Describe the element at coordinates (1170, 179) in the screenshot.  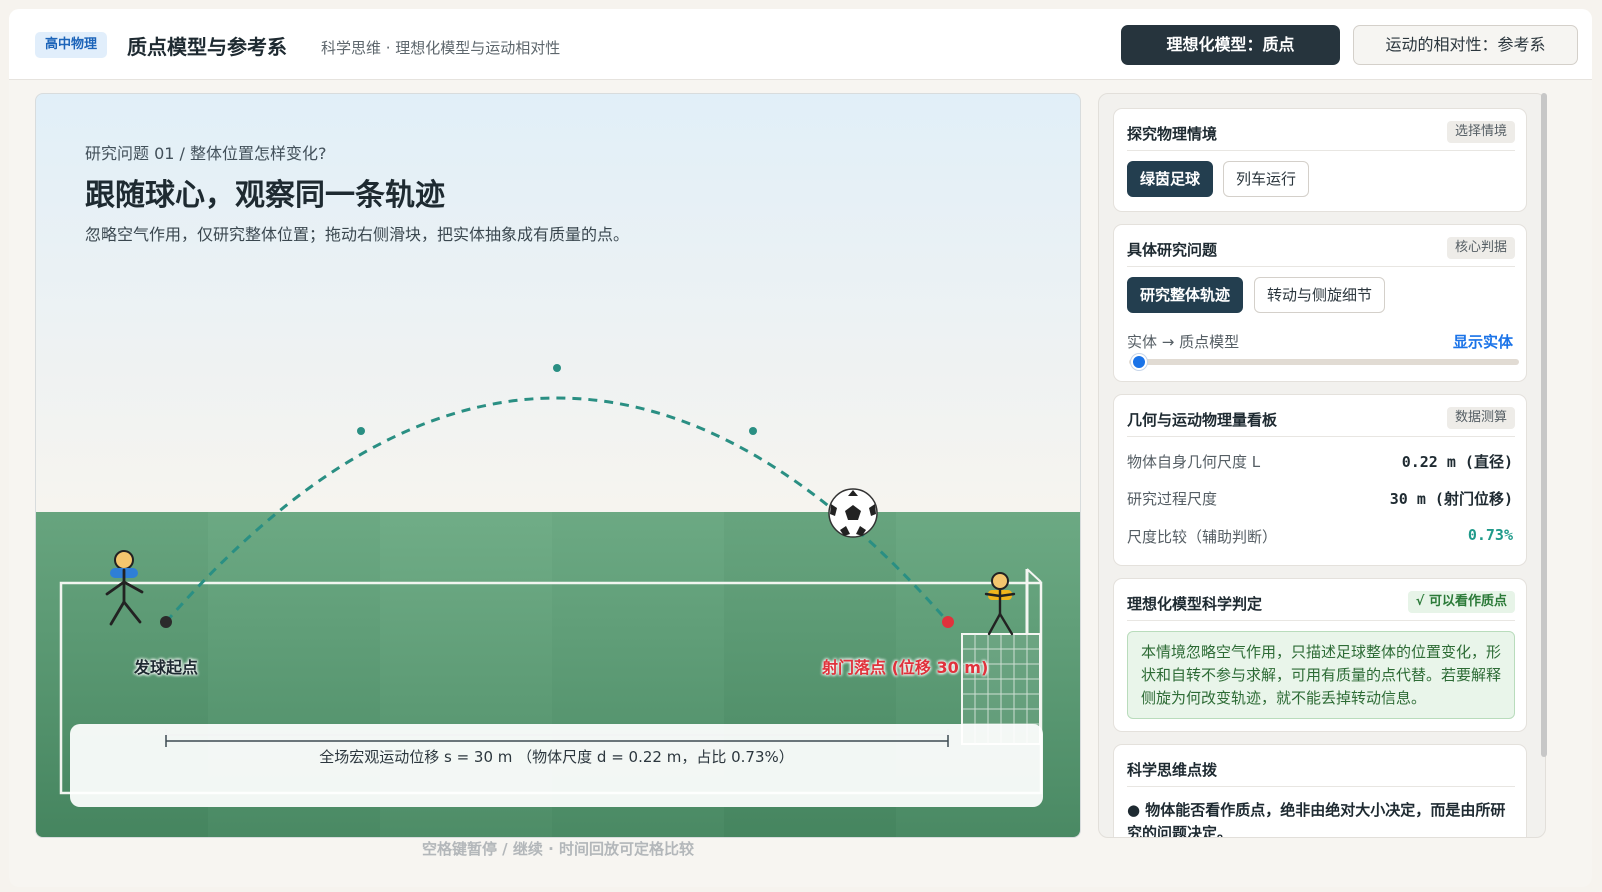
I see `context-option-football: 绿茵足球` at that location.